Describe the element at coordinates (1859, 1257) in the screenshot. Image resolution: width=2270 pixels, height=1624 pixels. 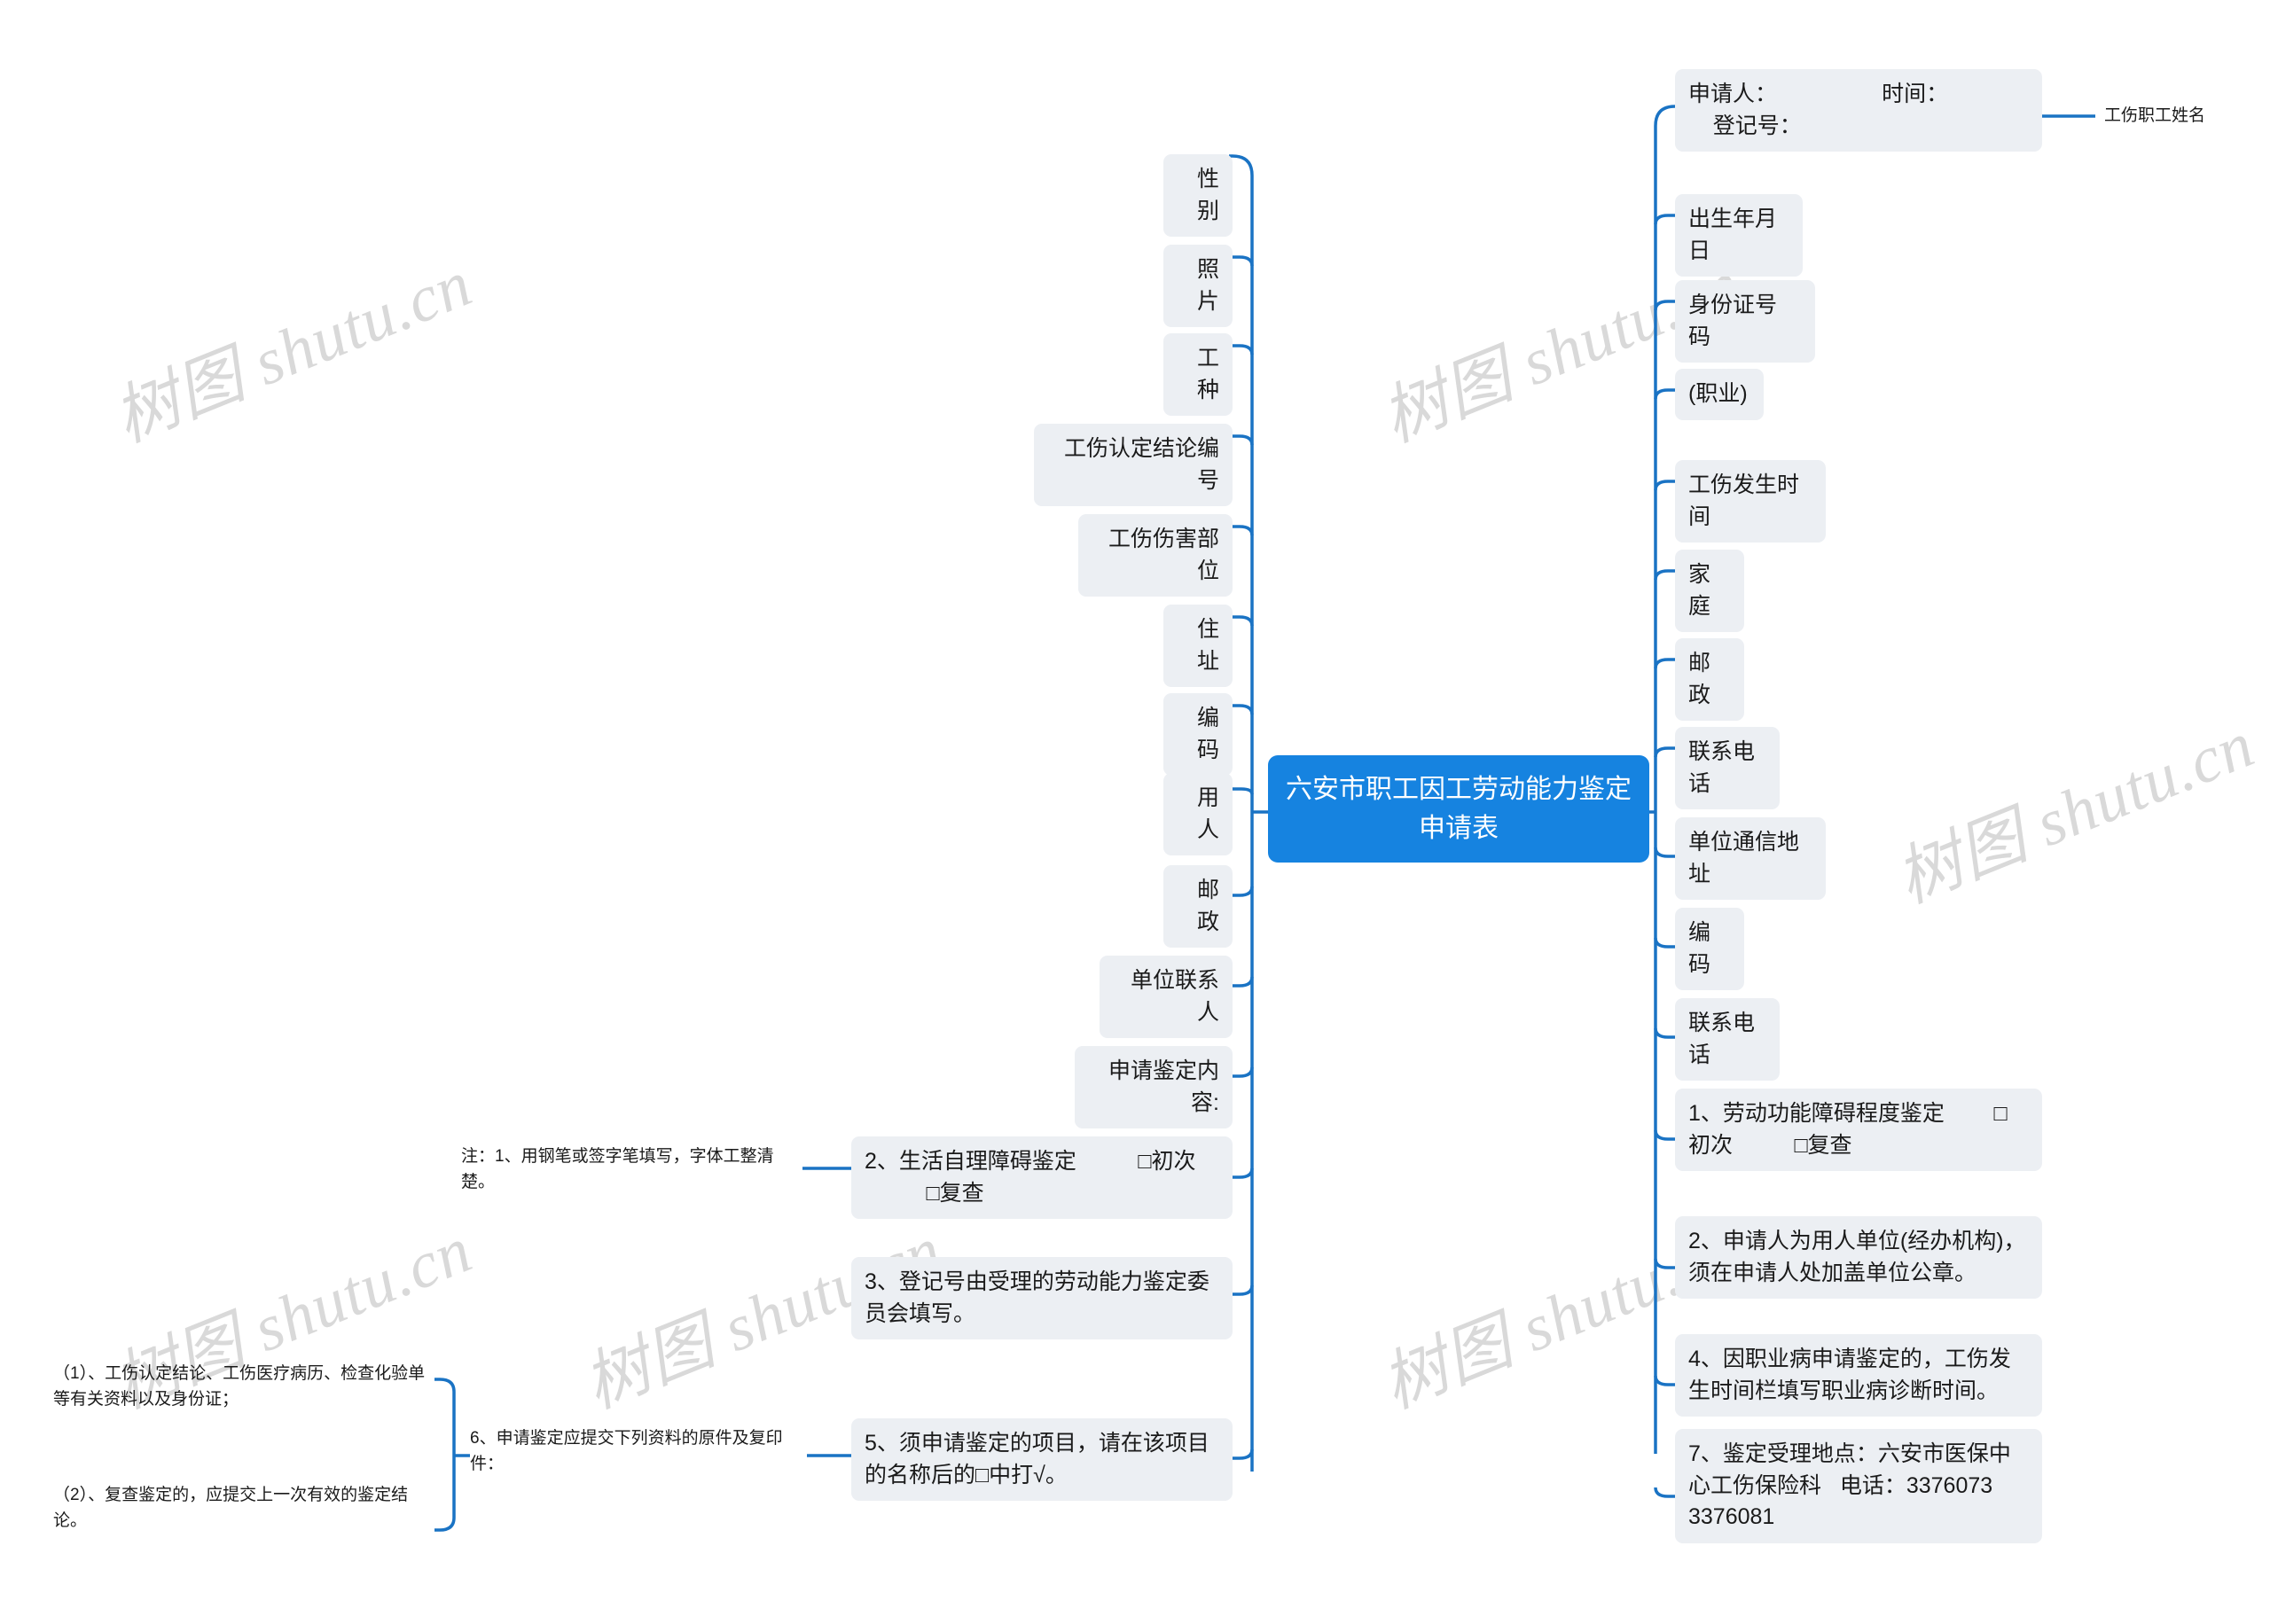
I see `right-node-item-2: 2、申请人为用人单位(经办机构)，须在申请人处加盖单位公章。` at that location.